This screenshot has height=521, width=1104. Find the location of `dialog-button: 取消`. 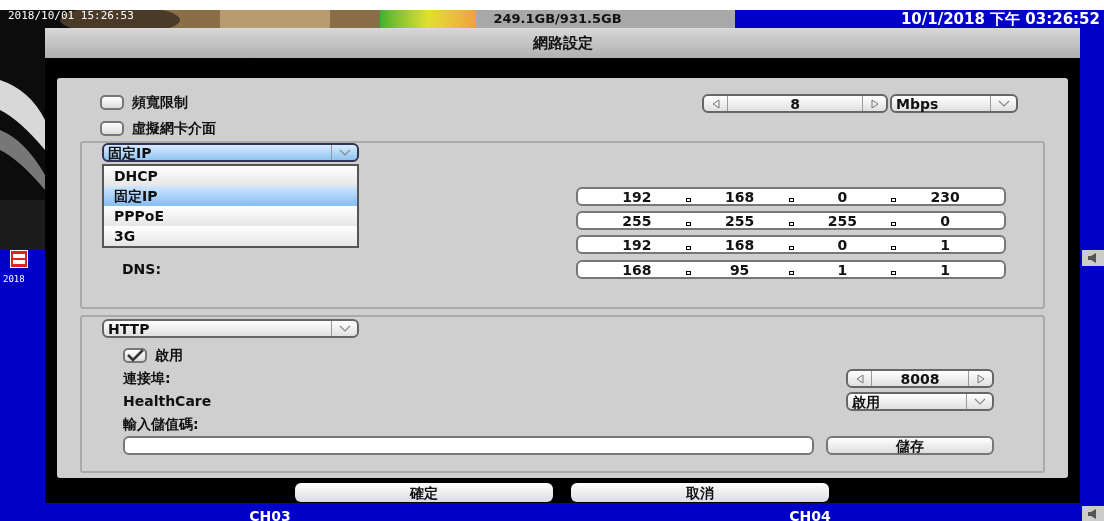

dialog-button: 取消 is located at coordinates (700, 492).